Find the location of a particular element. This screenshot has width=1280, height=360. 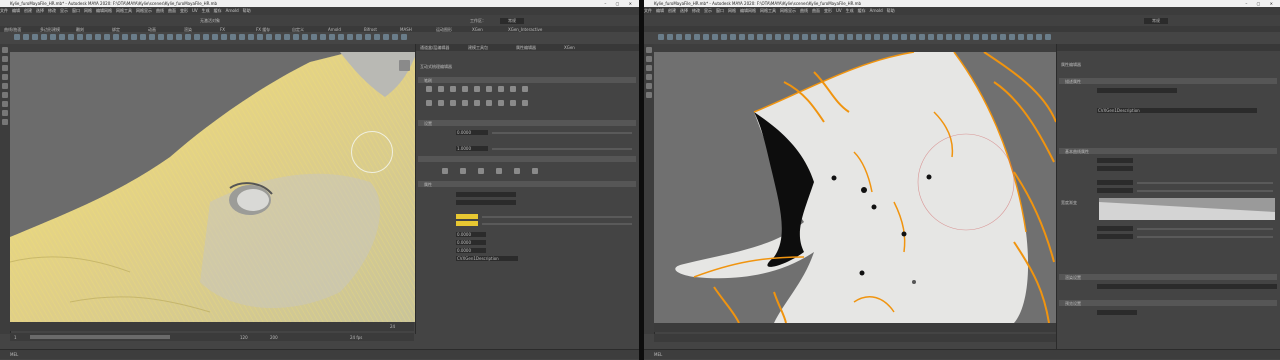

brush-size-slider is located at coordinates (562, 133).